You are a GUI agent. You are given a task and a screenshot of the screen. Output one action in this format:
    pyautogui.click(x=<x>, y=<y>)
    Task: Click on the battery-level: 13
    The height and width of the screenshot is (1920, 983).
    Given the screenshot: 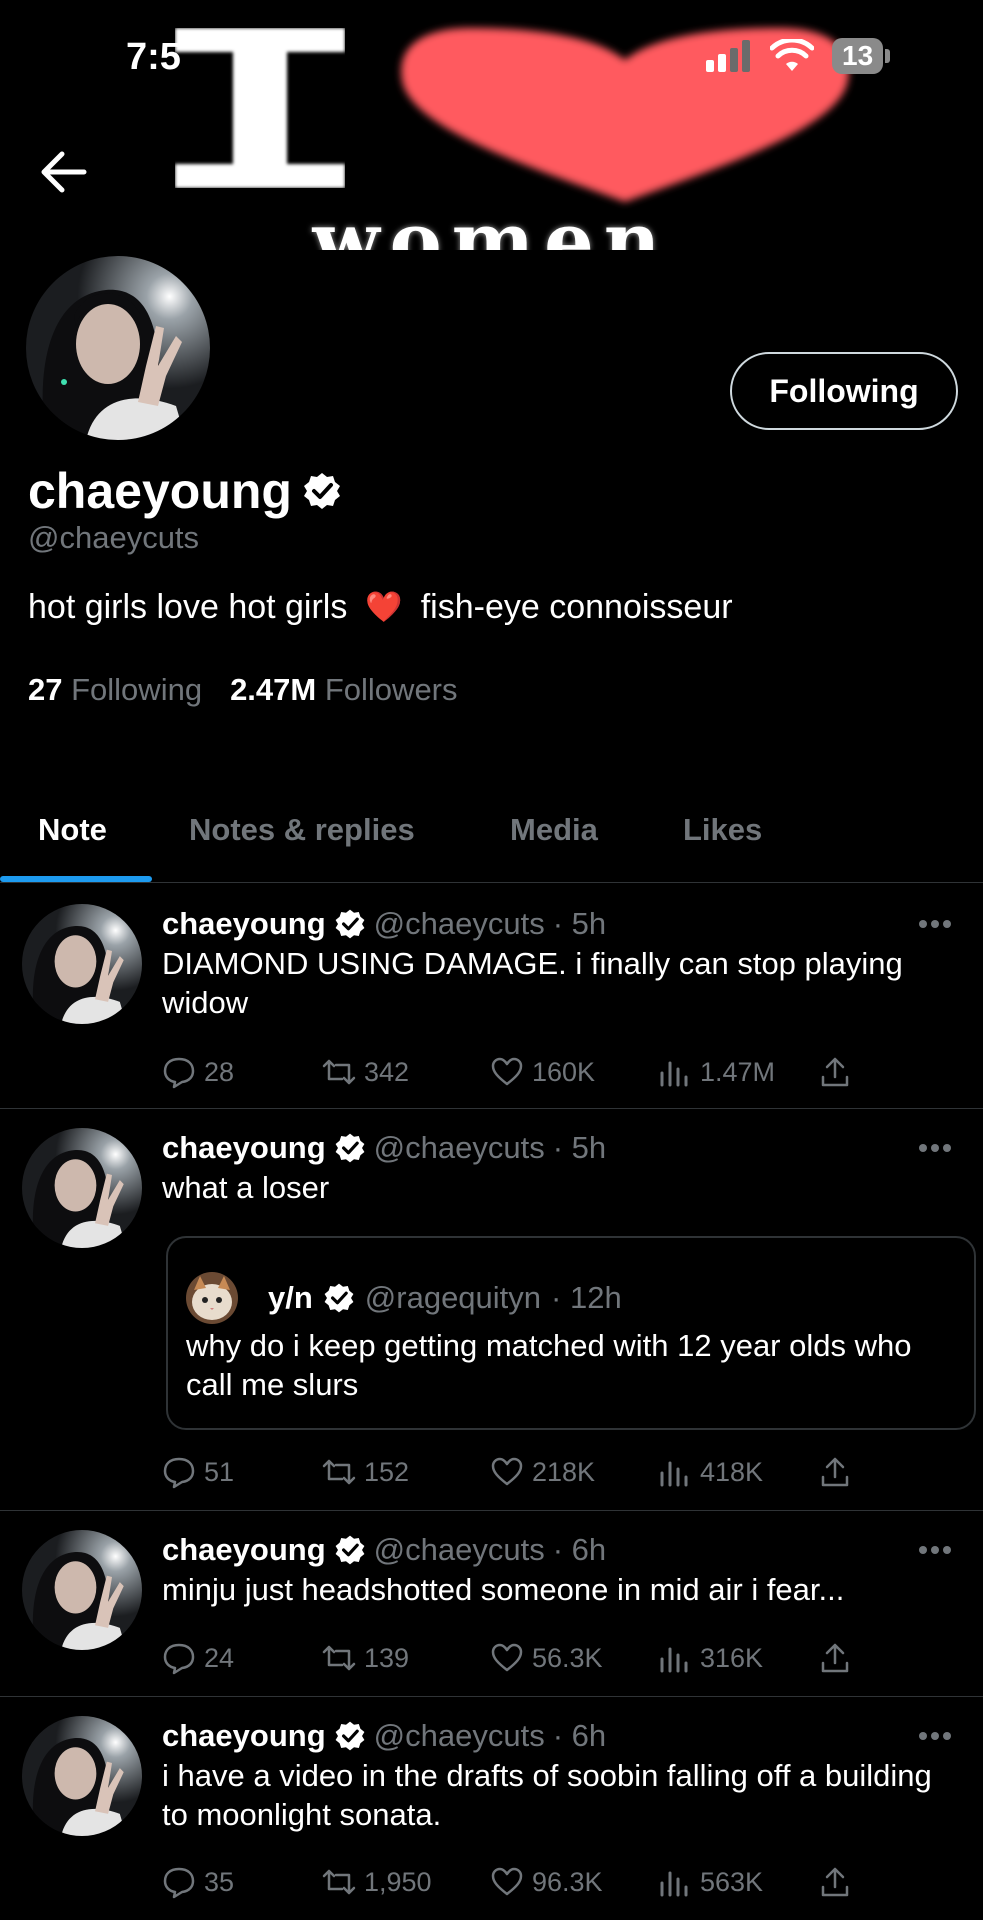 What is the action you would take?
    pyautogui.click(x=858, y=56)
    